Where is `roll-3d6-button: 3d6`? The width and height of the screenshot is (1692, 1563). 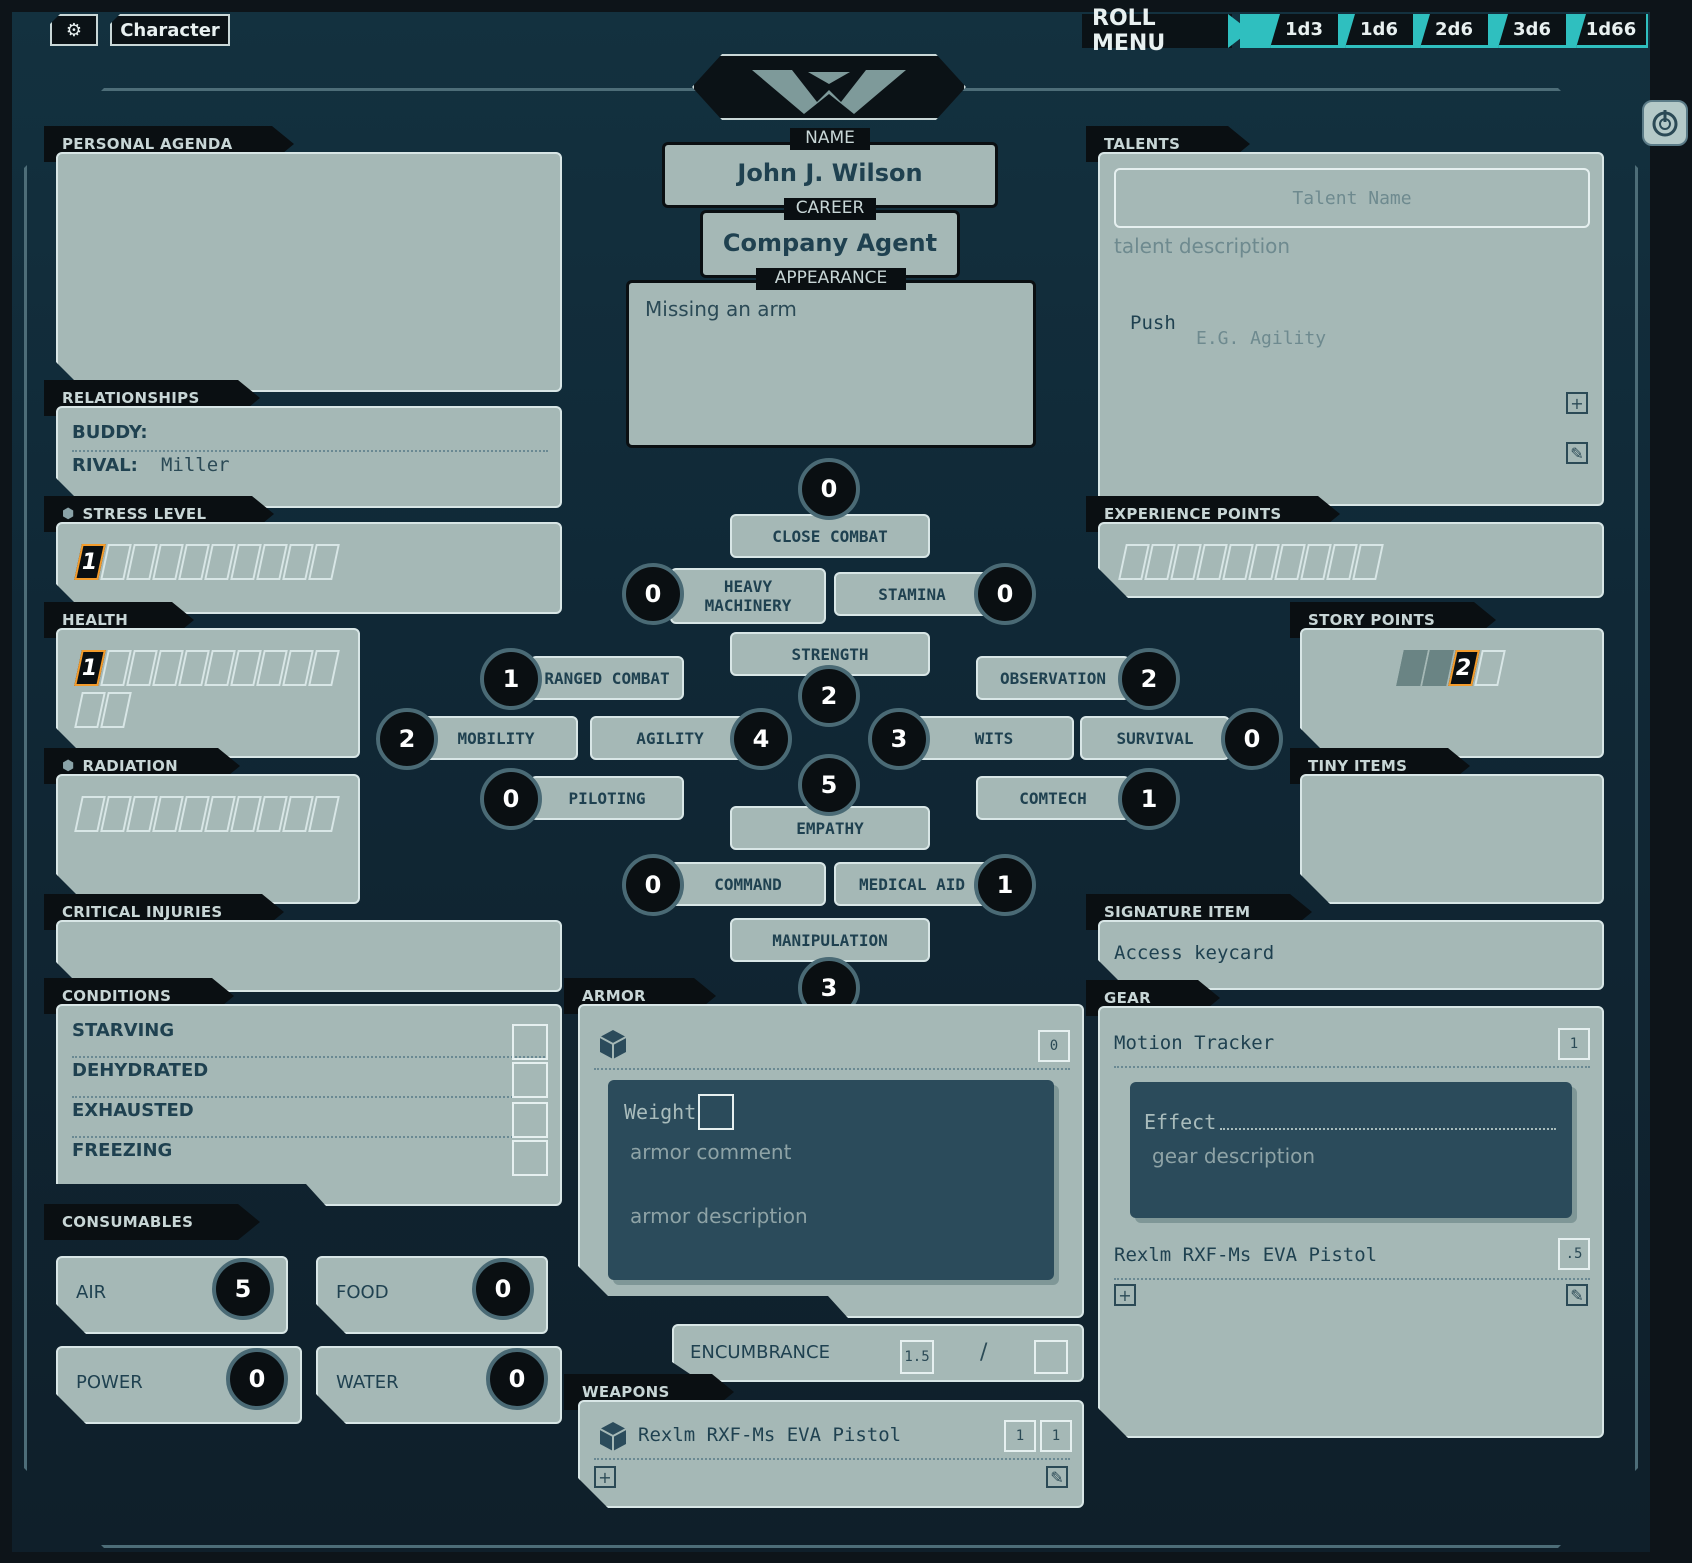
roll-3d6-button: 3d6 is located at coordinates (1532, 31).